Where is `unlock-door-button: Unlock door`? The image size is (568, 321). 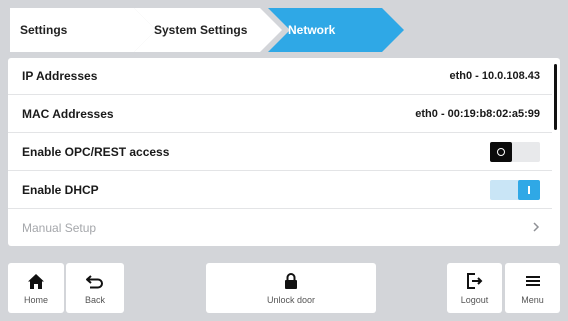 unlock-door-button: Unlock door is located at coordinates (291, 288).